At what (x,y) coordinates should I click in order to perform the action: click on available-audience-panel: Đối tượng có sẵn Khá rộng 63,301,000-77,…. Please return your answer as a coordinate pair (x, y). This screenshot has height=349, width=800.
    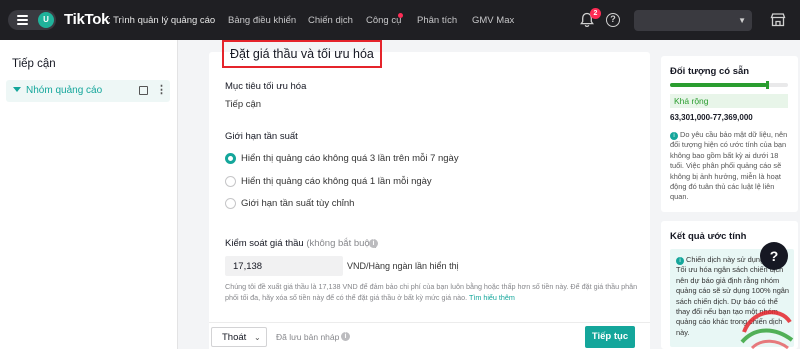
    Looking at the image, I should click on (729, 134).